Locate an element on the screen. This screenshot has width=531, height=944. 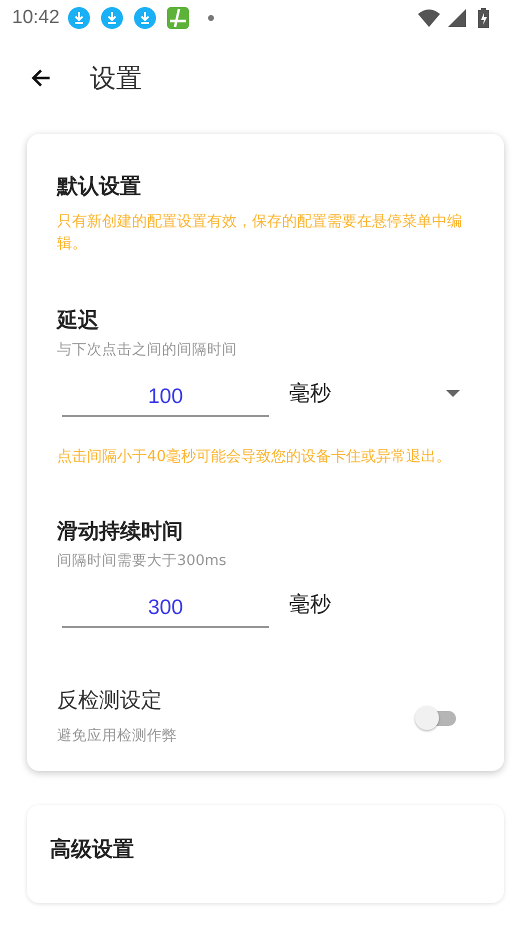
page-title: 设置 is located at coordinates (116, 79).